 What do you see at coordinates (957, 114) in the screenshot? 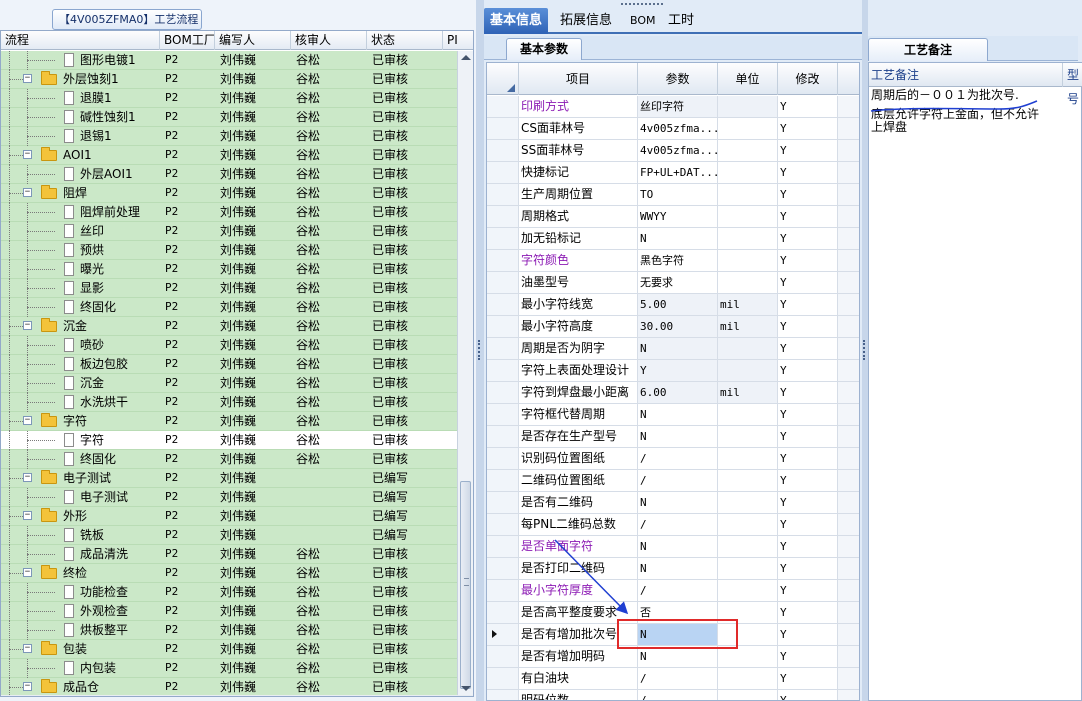
I see `notes-text: 周期后的－００１为批次号. 底层允许字符上金面，但不允许上焊盘` at bounding box center [957, 114].